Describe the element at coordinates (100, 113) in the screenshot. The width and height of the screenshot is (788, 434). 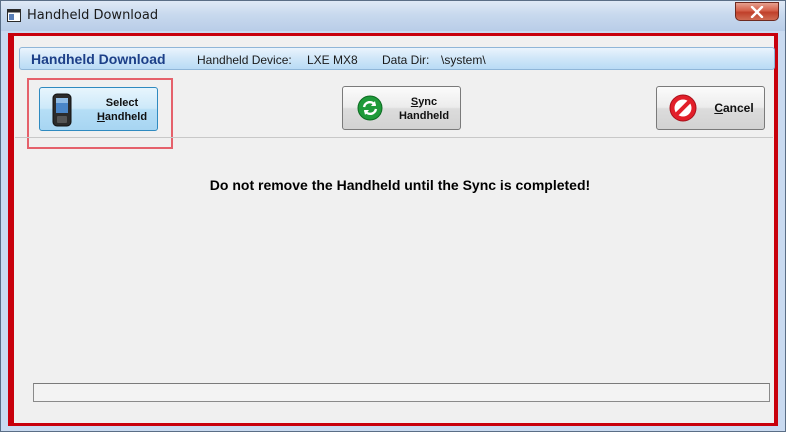
I see `select-button-highlight` at that location.